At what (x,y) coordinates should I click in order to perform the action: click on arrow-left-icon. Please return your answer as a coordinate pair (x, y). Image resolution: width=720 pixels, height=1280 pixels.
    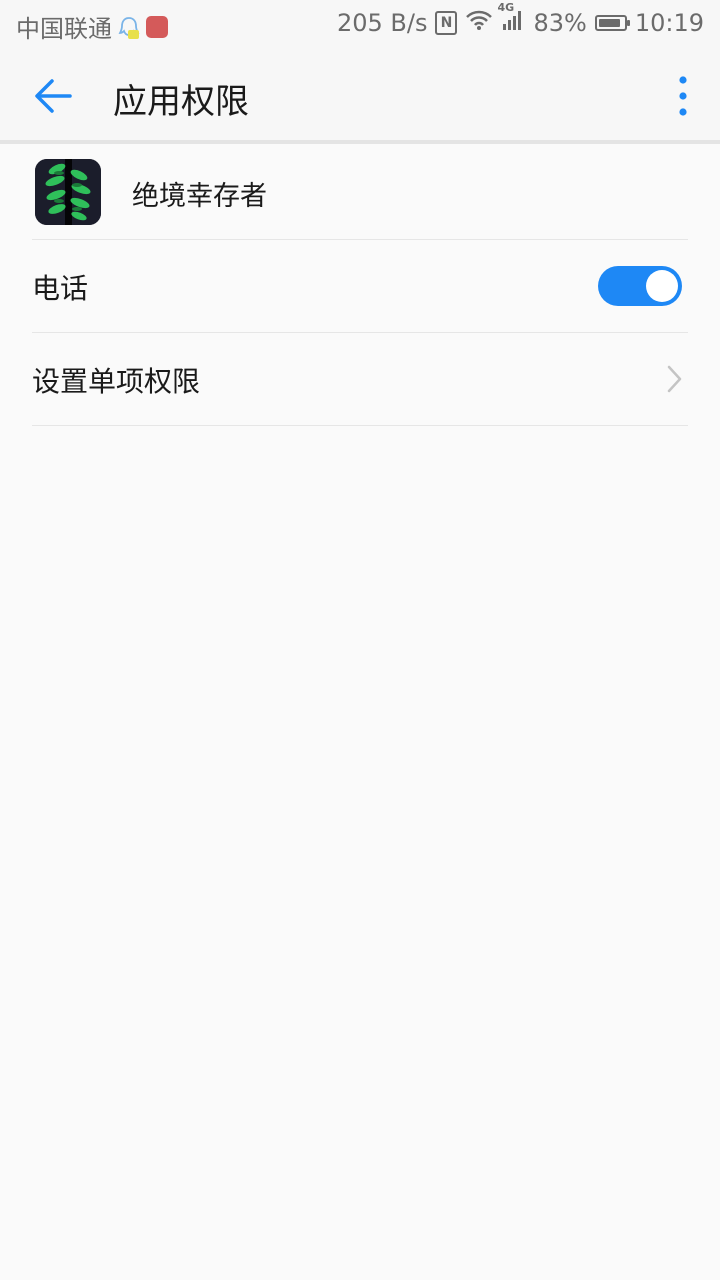
    Looking at the image, I should click on (53, 96).